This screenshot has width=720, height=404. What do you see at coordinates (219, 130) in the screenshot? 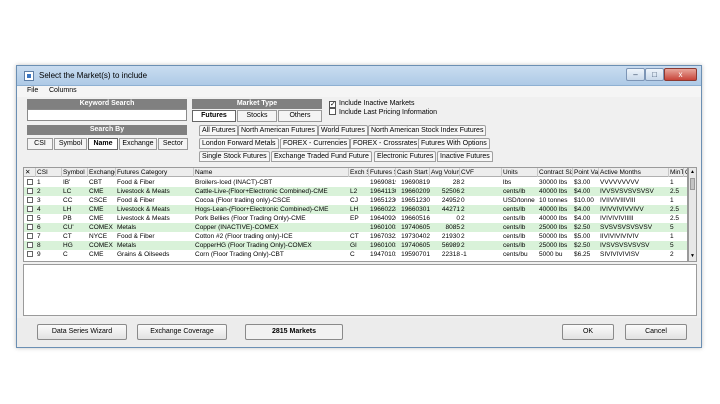
I see `filter-all-futures: All Futures` at bounding box center [219, 130].